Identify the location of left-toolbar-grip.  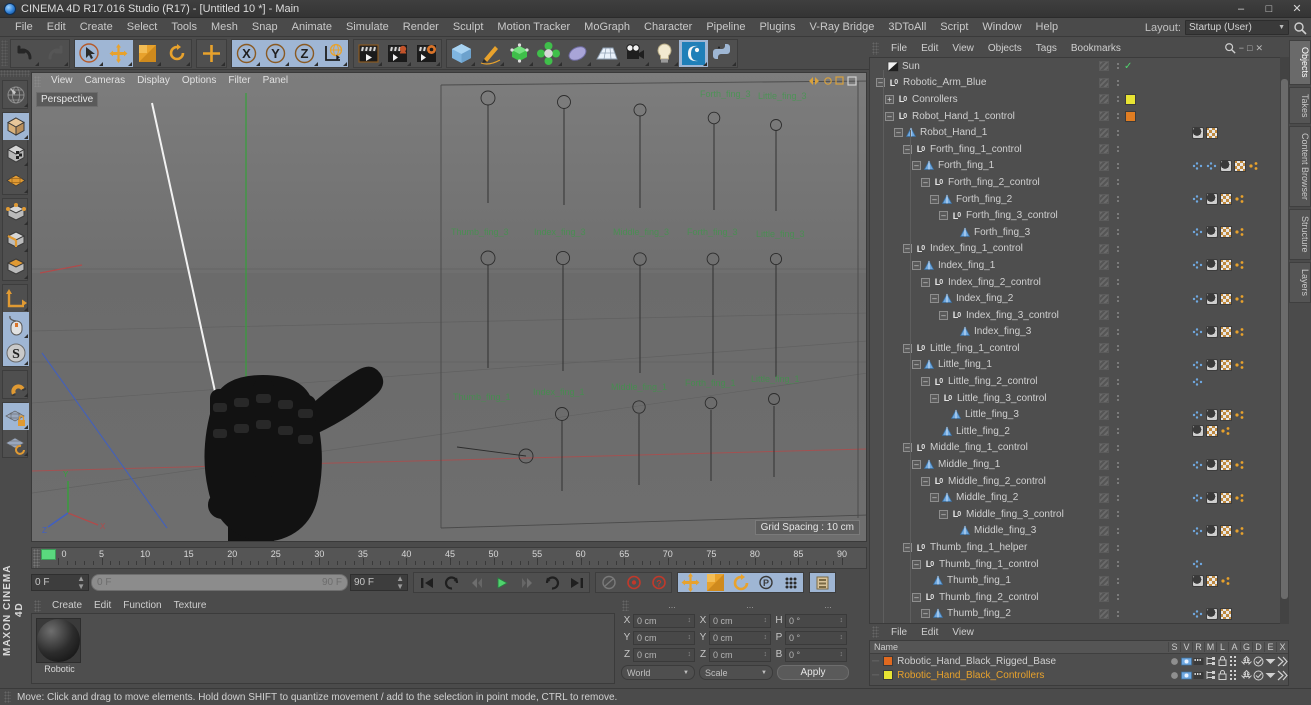
(15, 73).